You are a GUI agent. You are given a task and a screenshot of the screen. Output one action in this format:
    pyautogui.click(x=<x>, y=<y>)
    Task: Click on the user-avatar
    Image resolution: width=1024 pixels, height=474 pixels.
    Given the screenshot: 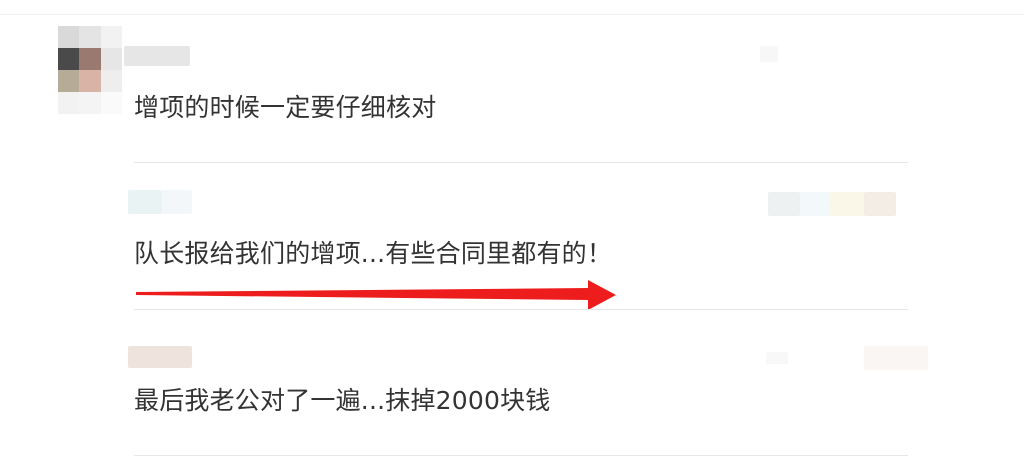 What is the action you would take?
    pyautogui.click(x=90, y=70)
    